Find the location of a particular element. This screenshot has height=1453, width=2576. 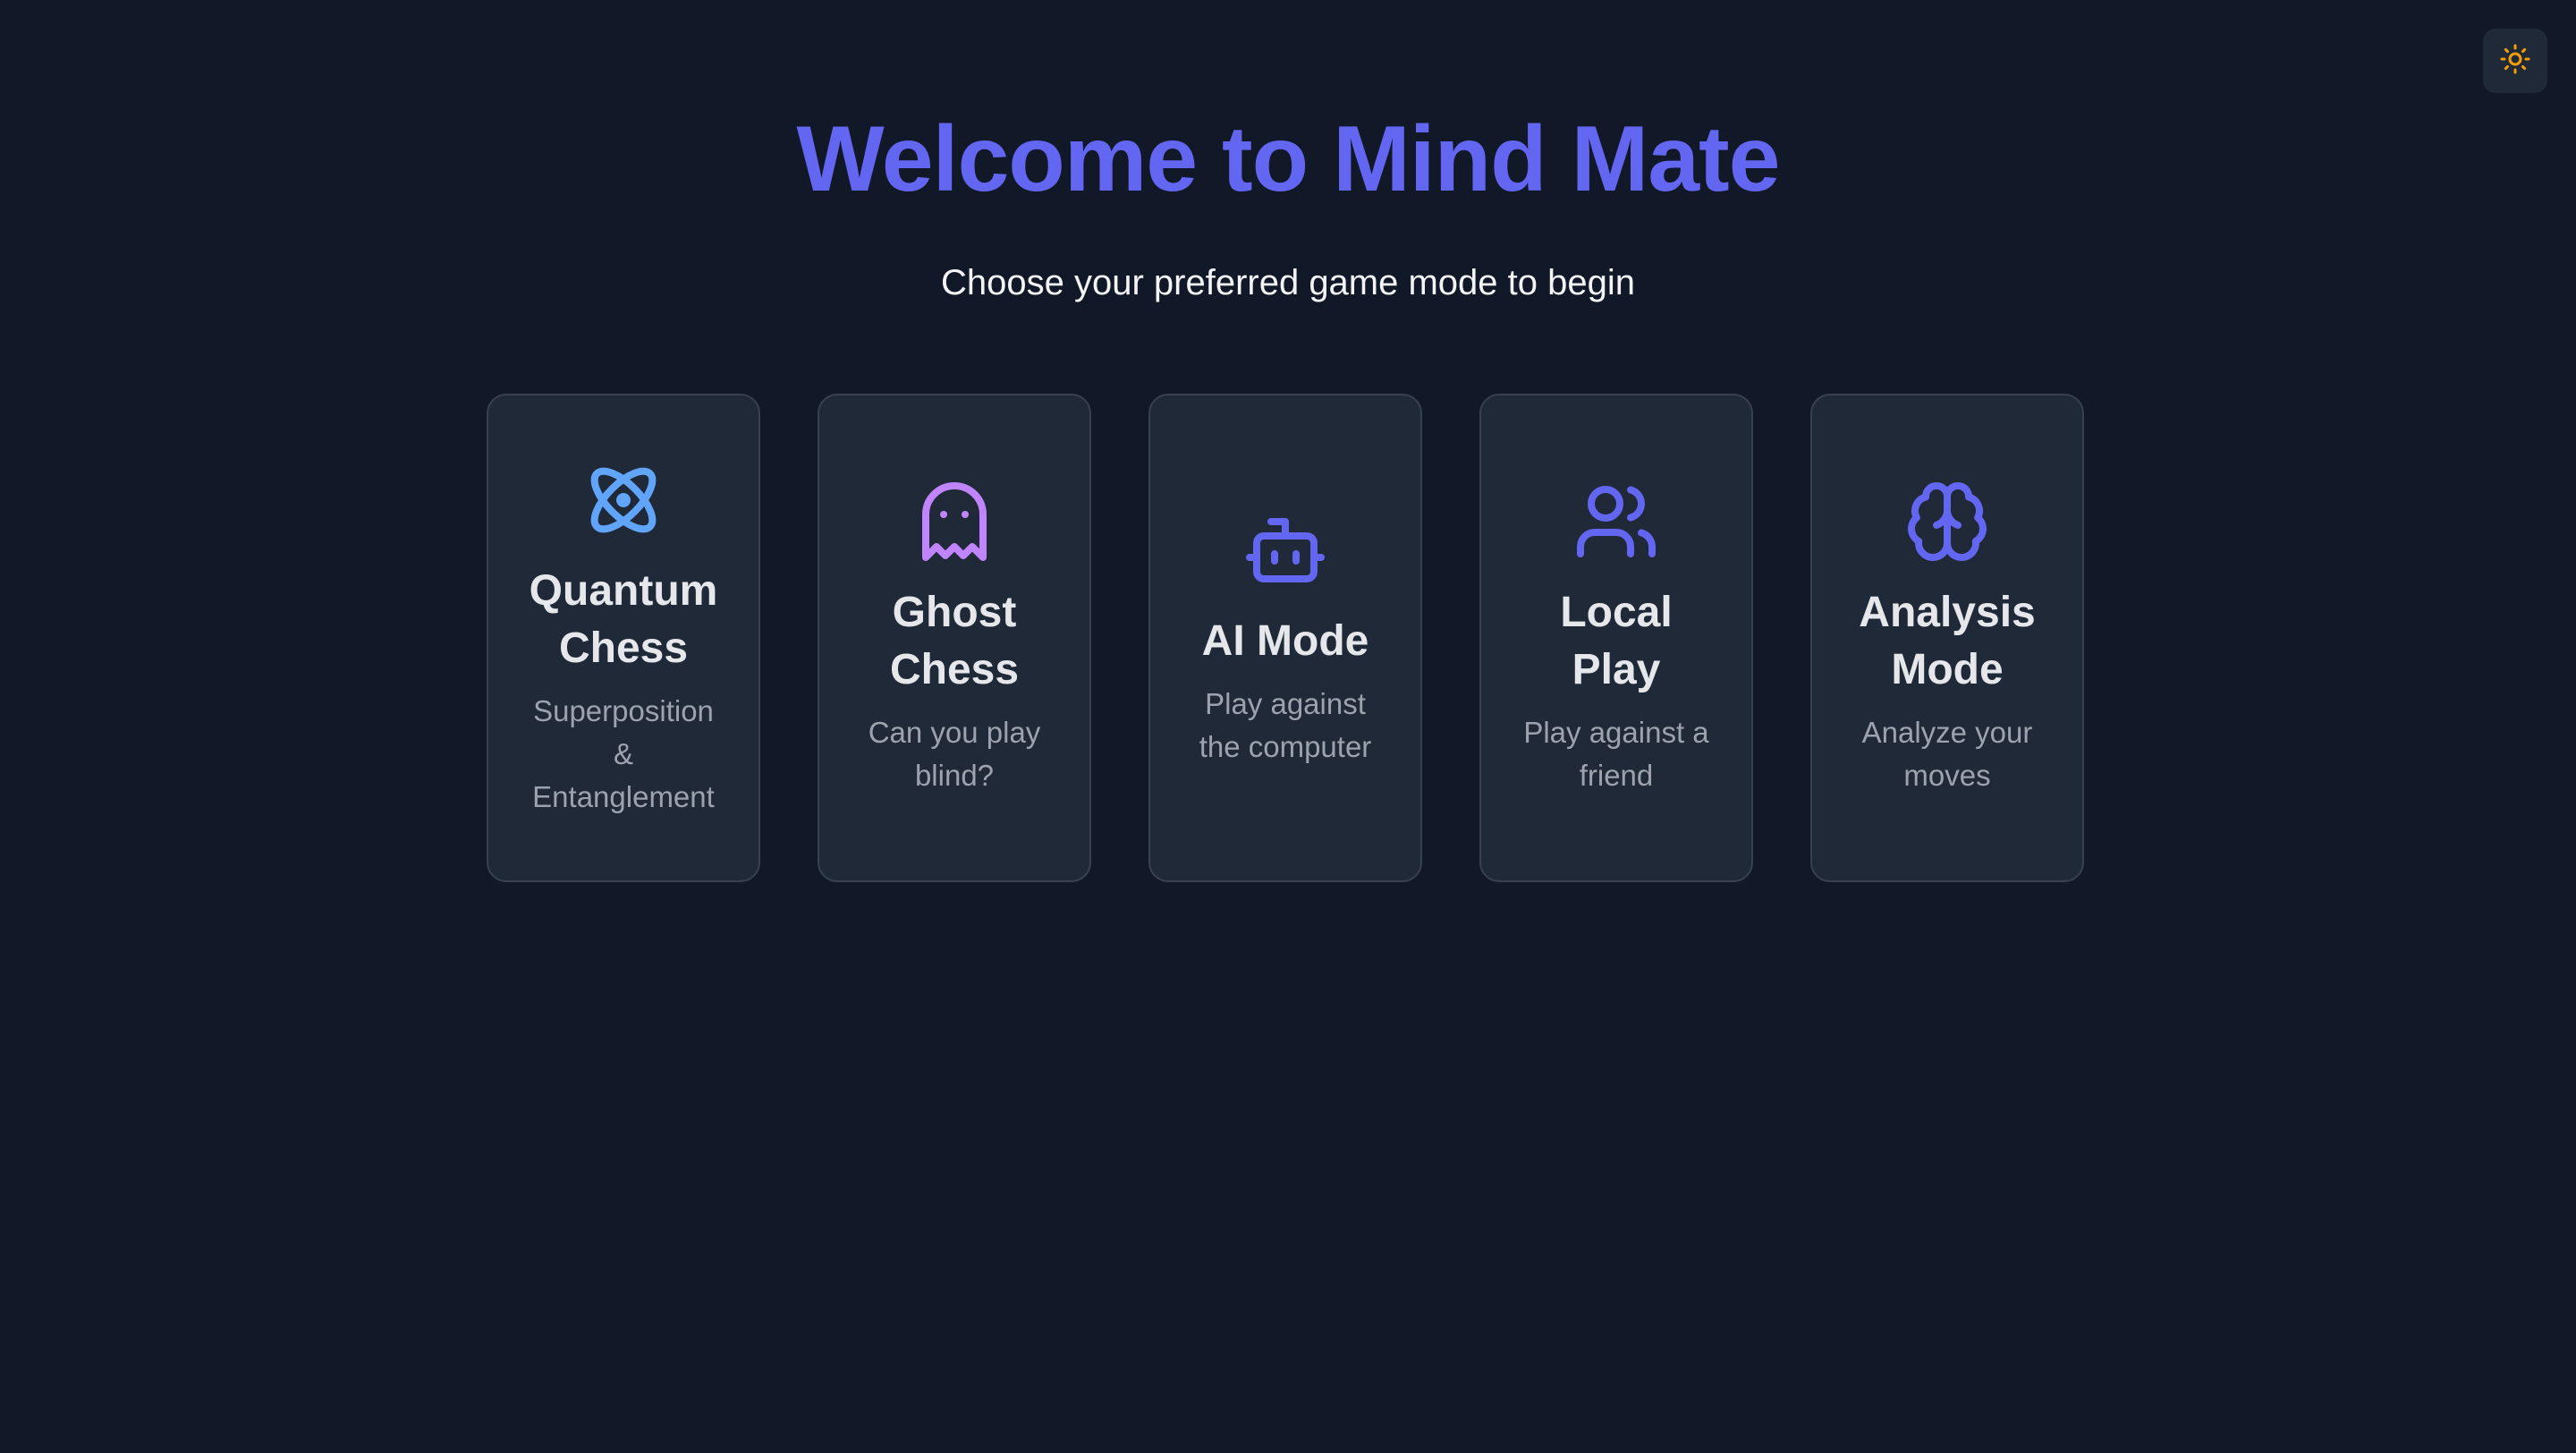

ai-mode-card: AI Mode Play against the computer is located at coordinates (1285, 638).